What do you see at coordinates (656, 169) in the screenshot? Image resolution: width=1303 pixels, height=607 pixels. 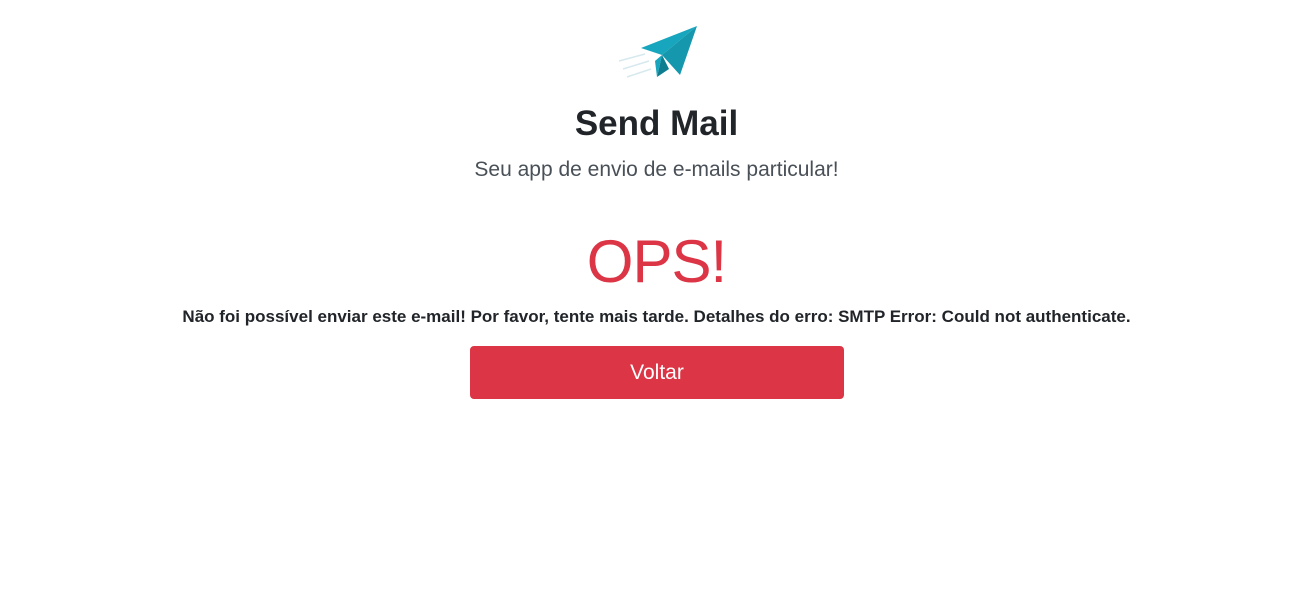 I see `app-subtitle: Seu app de envio de e-mails particular!` at bounding box center [656, 169].